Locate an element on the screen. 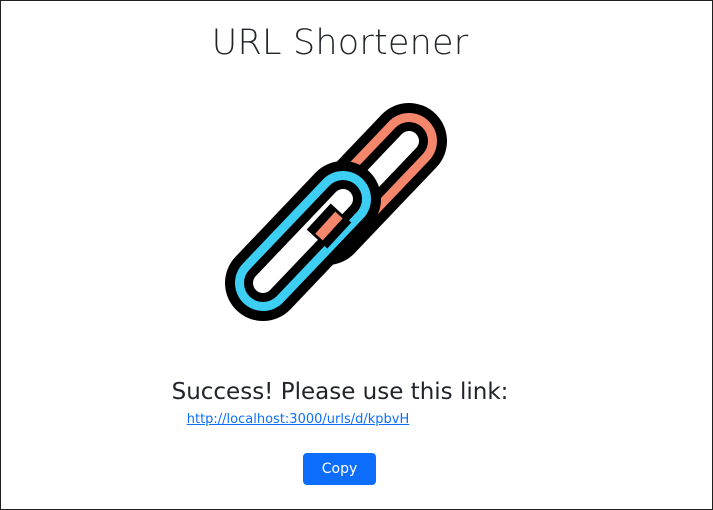  shortened-url-link: http://localhost:3000/urls/d/kpbvH is located at coordinates (298, 420).